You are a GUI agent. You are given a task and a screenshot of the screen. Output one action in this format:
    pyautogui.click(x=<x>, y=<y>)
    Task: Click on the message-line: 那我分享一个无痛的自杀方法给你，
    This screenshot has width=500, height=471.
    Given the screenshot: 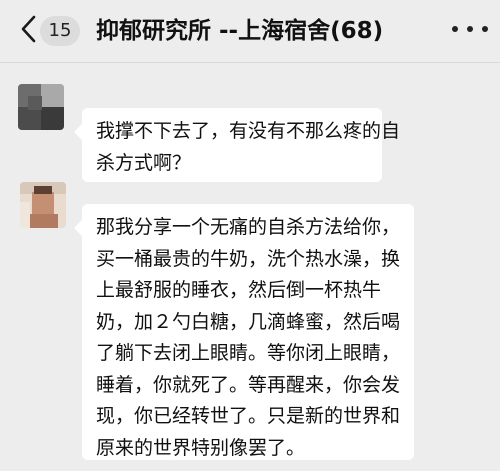 What is the action you would take?
    pyautogui.click(x=248, y=227)
    